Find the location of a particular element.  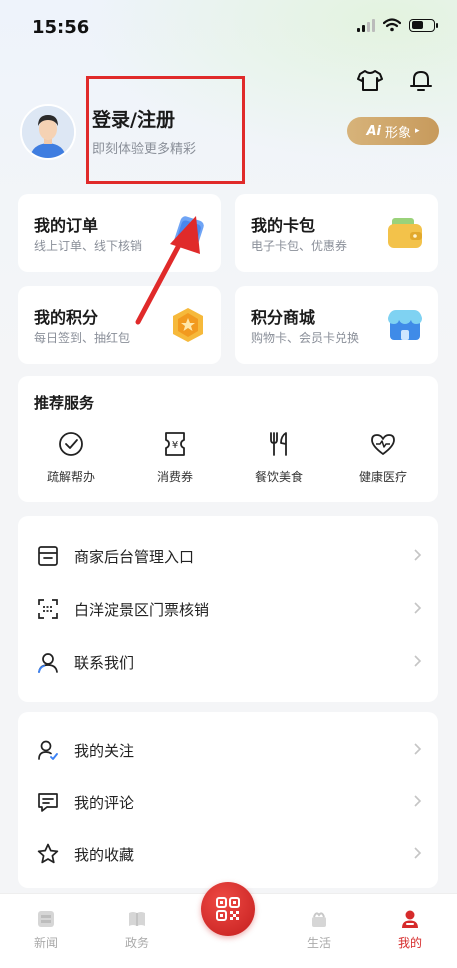

user-icon is located at coordinates (410, 919).